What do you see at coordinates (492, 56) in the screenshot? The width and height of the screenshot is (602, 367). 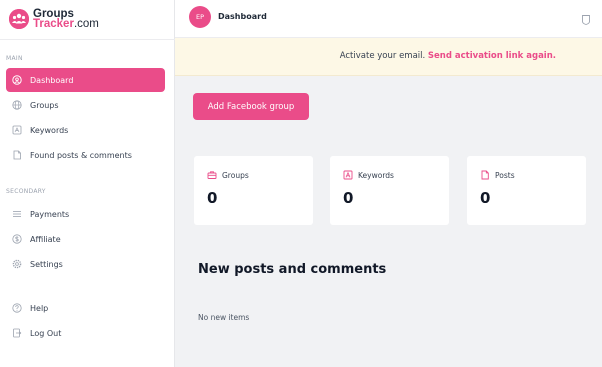 I see `resend-activation-link: Send activation link again.` at bounding box center [492, 56].